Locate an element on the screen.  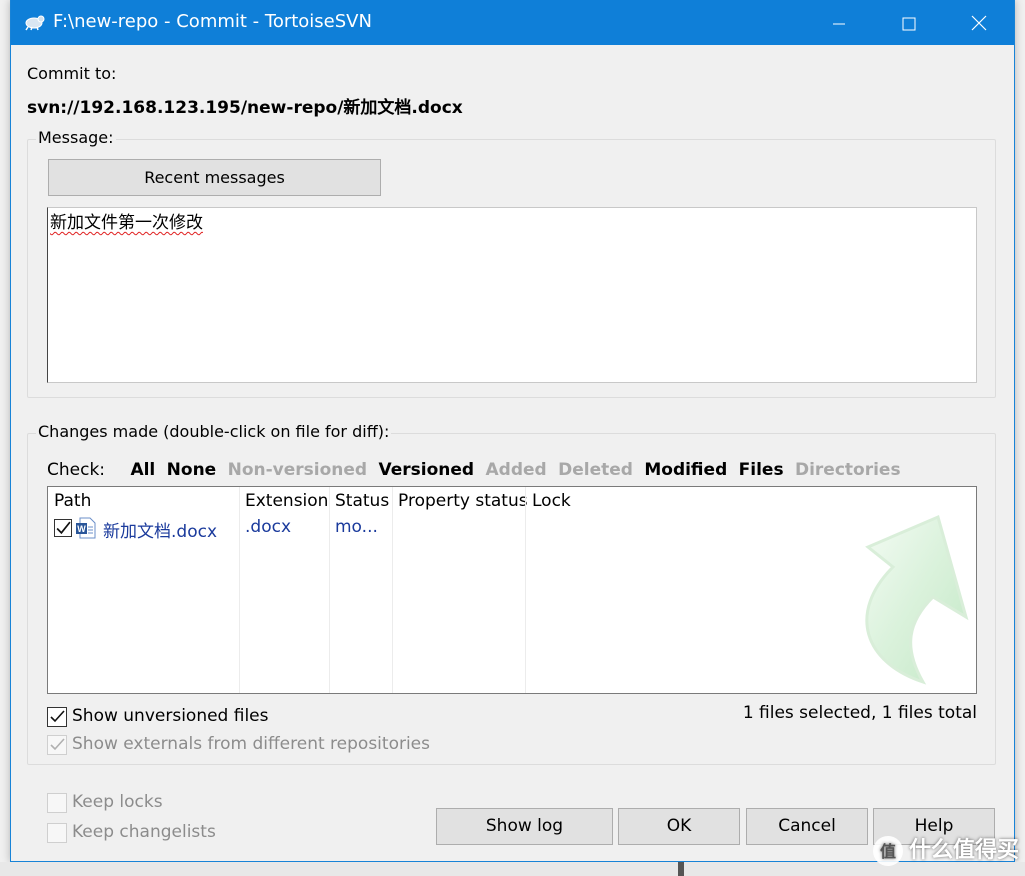
column-property-status: Property status is located at coordinates (463, 501).